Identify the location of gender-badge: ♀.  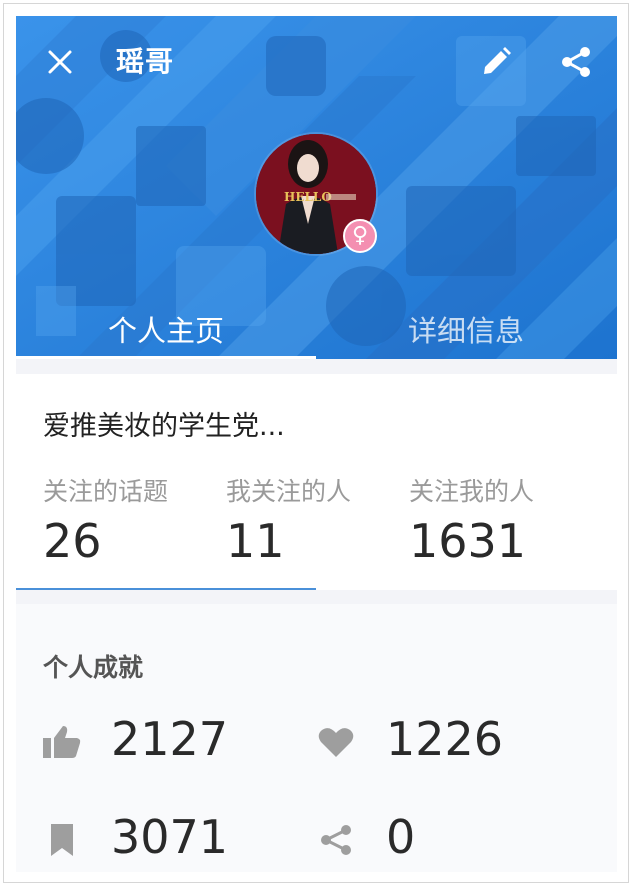
(360, 236).